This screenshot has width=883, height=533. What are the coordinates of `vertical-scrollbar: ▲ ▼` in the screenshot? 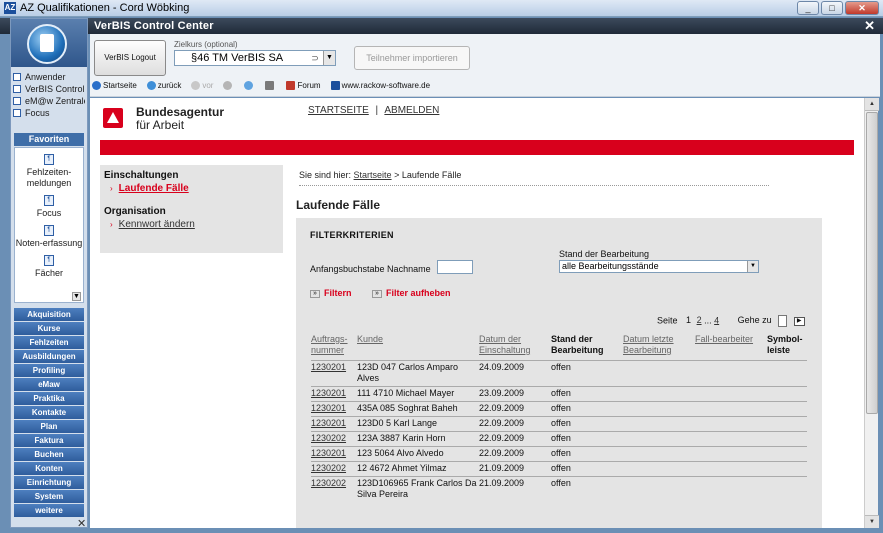 It's located at (871, 313).